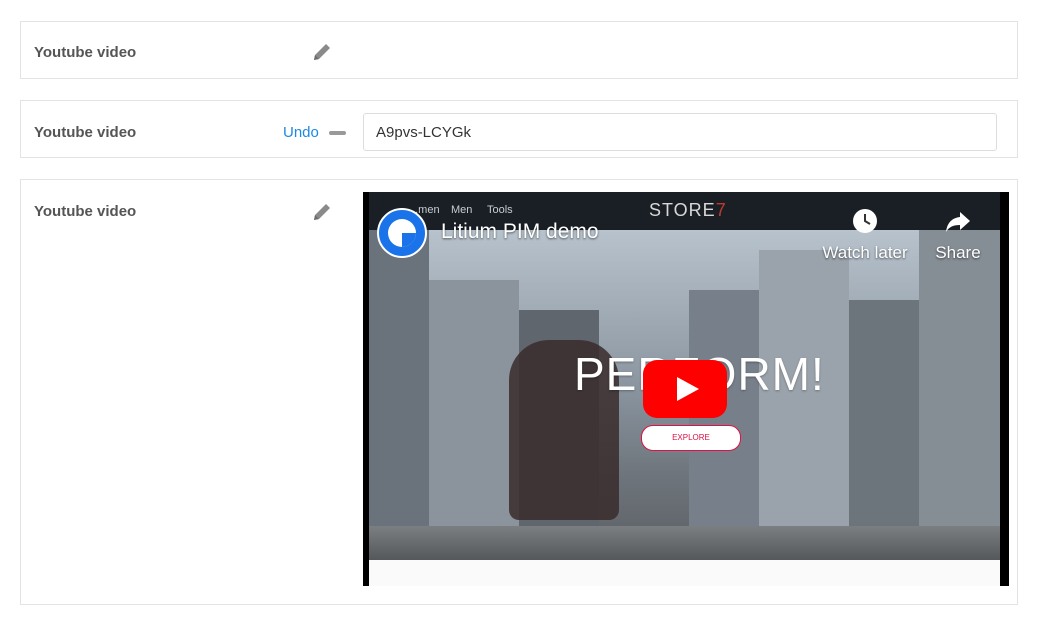 This screenshot has width=1041, height=625. I want to click on store-logo-main: STORE, so click(682, 210).